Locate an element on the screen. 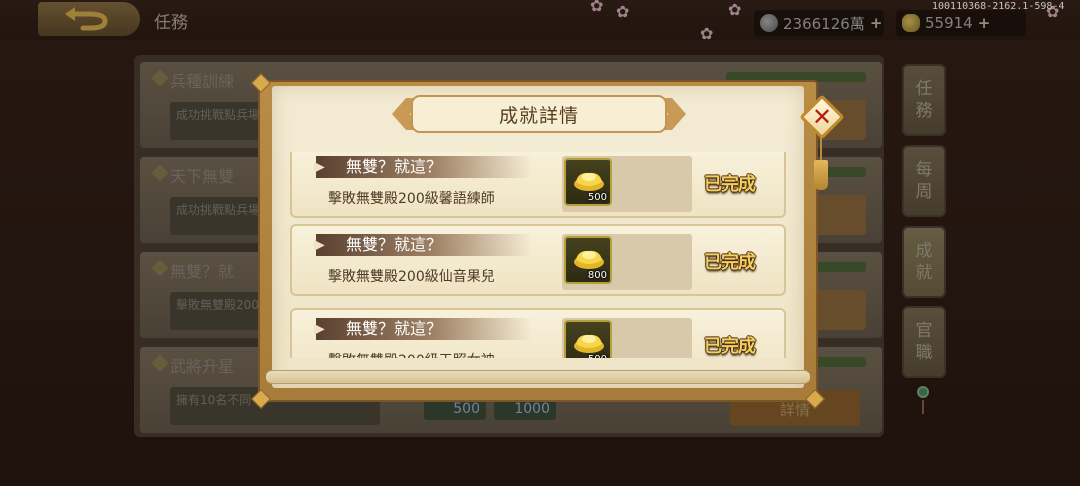 This screenshot has height=486, width=1080. jade-orb-icon is located at coordinates (923, 392).